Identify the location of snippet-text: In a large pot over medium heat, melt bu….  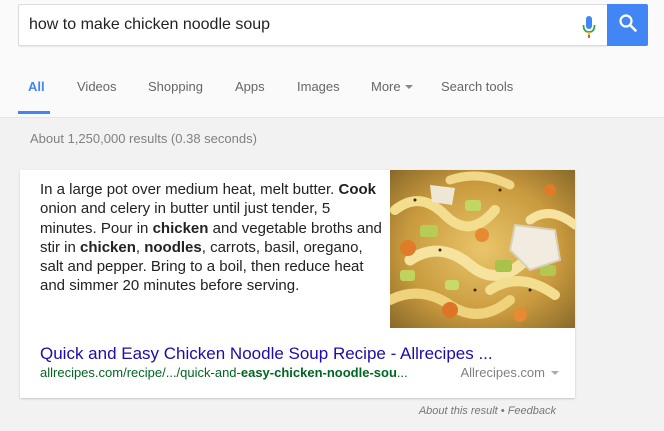
(214, 238).